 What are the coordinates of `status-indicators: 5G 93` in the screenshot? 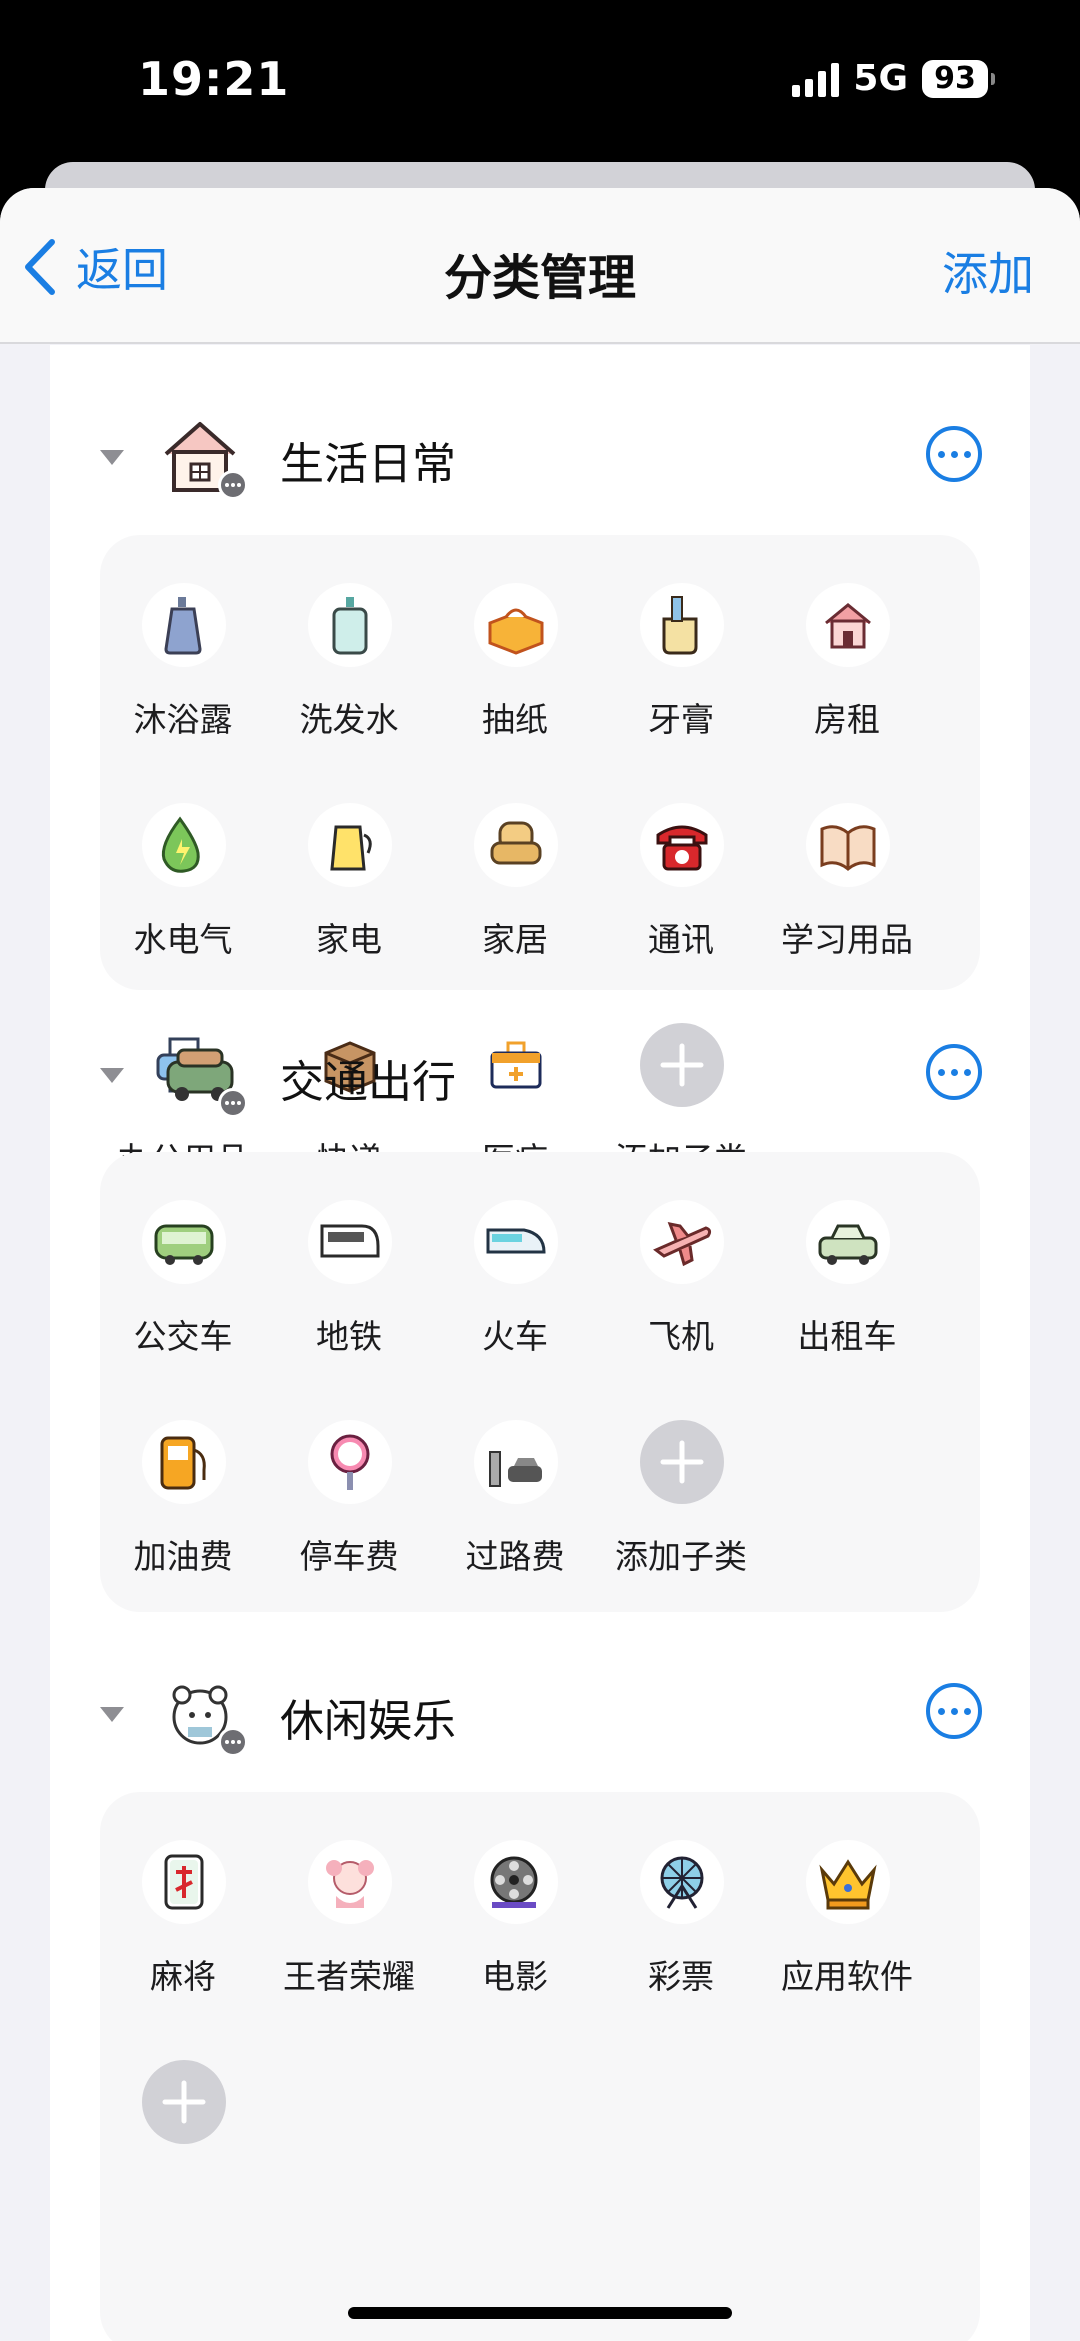 It's located at (893, 78).